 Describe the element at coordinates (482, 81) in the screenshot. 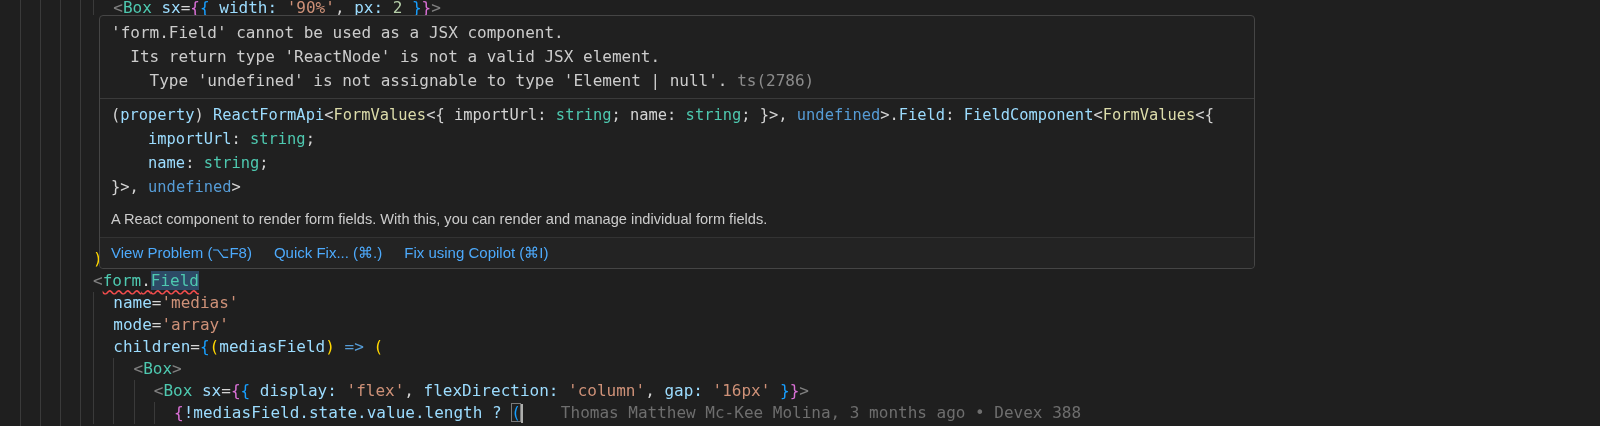

I see `error-message: Type 'undefined' is not assignable to type 'Element | null'. ts(2786)` at that location.